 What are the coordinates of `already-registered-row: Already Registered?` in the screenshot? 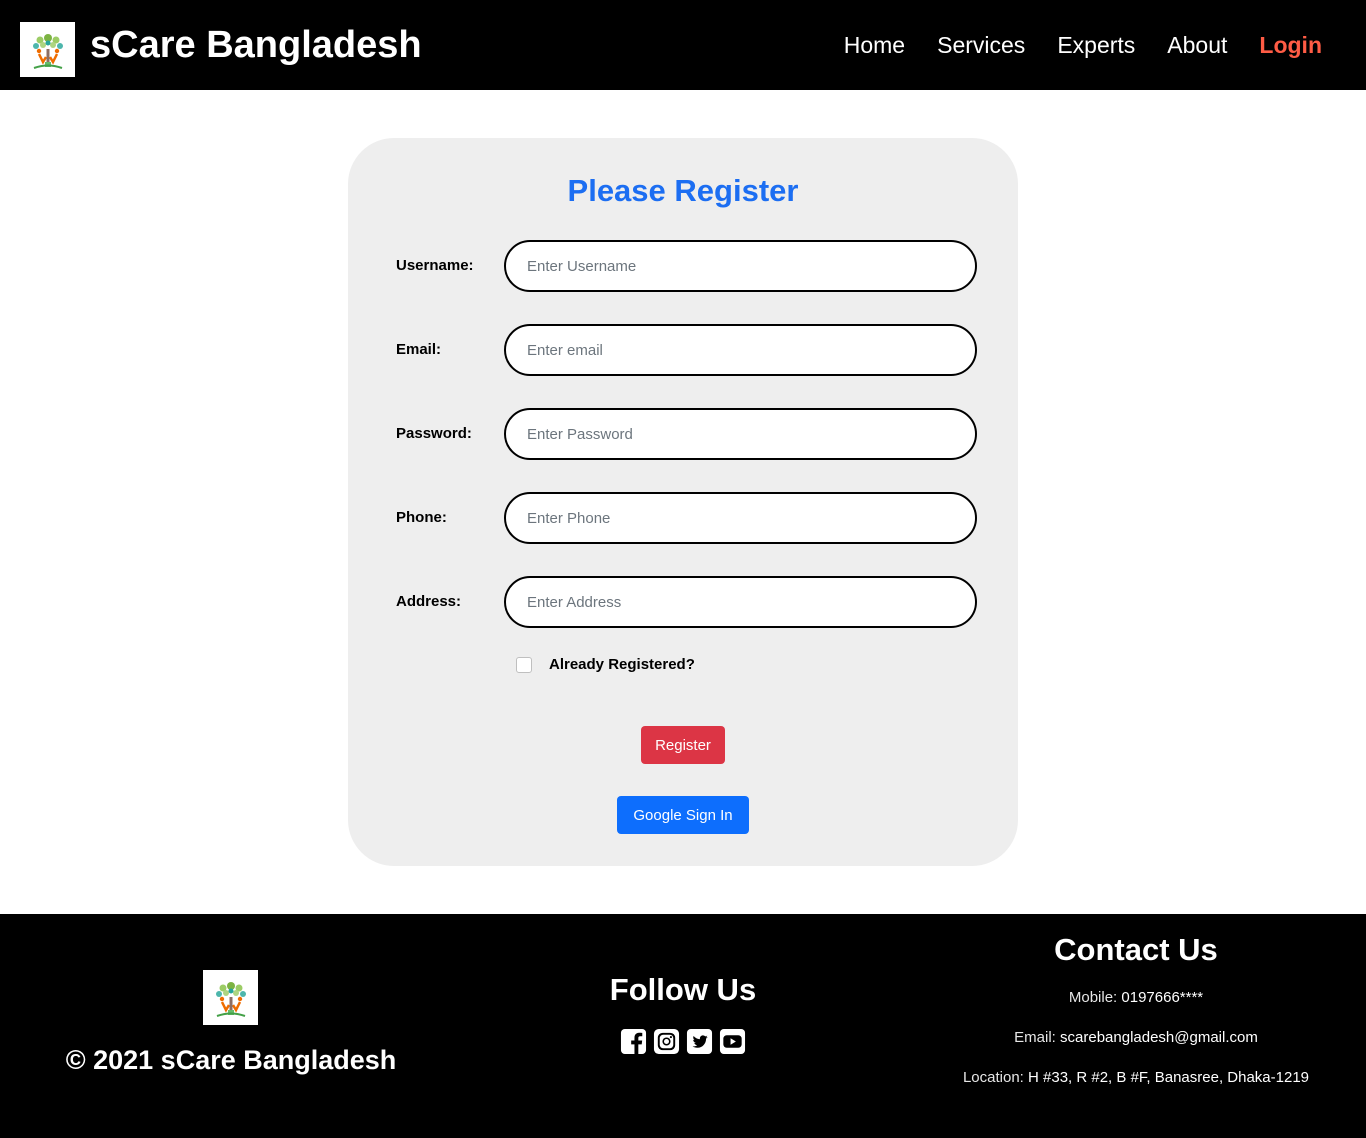 It's located at (605, 665).